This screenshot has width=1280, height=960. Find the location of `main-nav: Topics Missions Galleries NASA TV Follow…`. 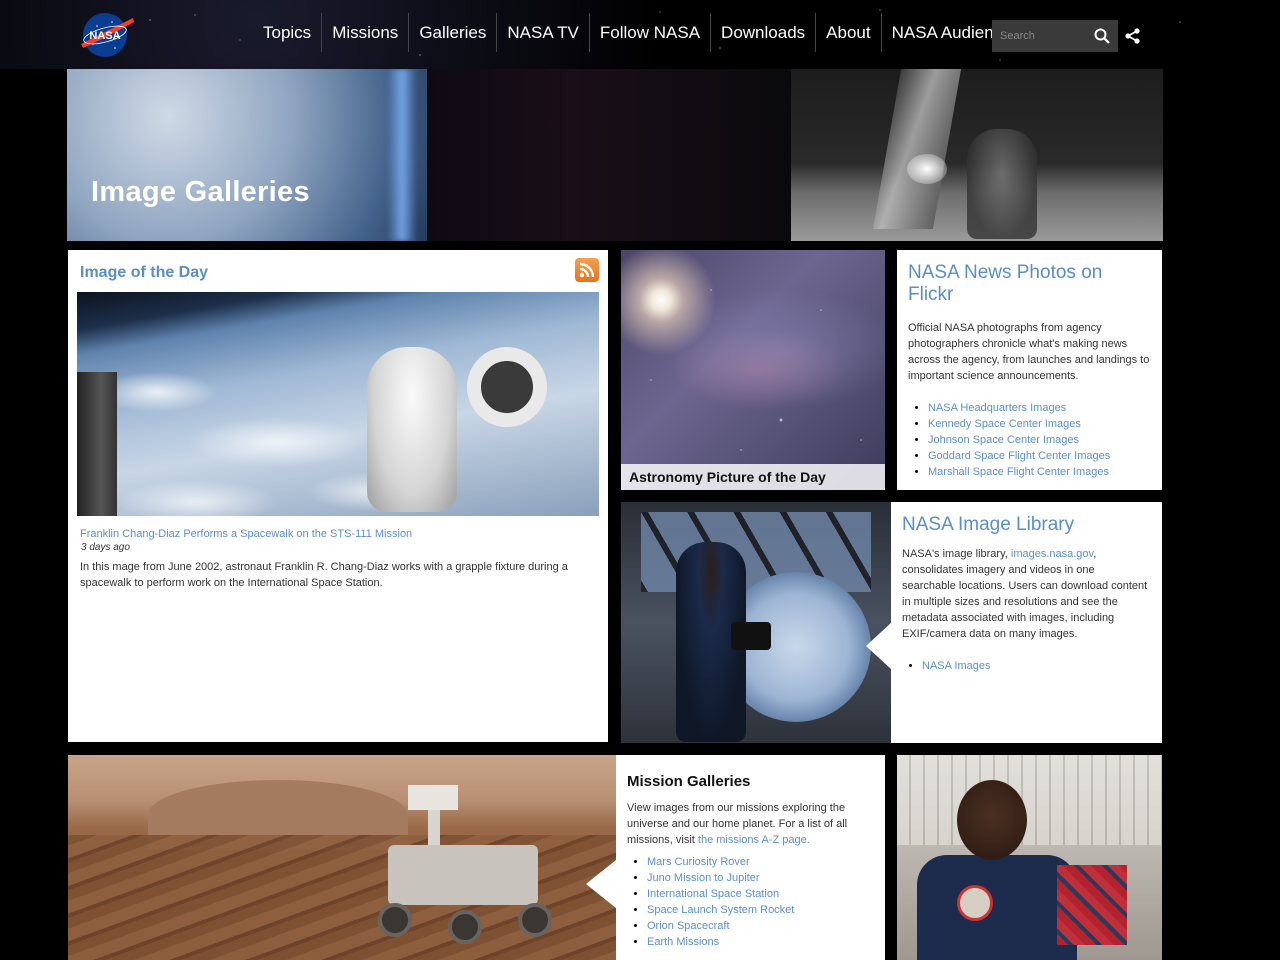

main-nav: Topics Missions Galleries NASA TV Follow… is located at coordinates (641, 32).